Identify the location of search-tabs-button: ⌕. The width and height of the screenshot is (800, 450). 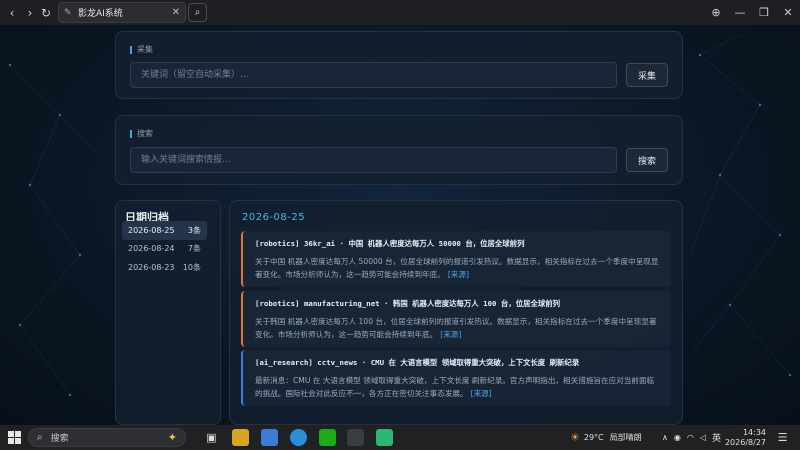
(197, 12).